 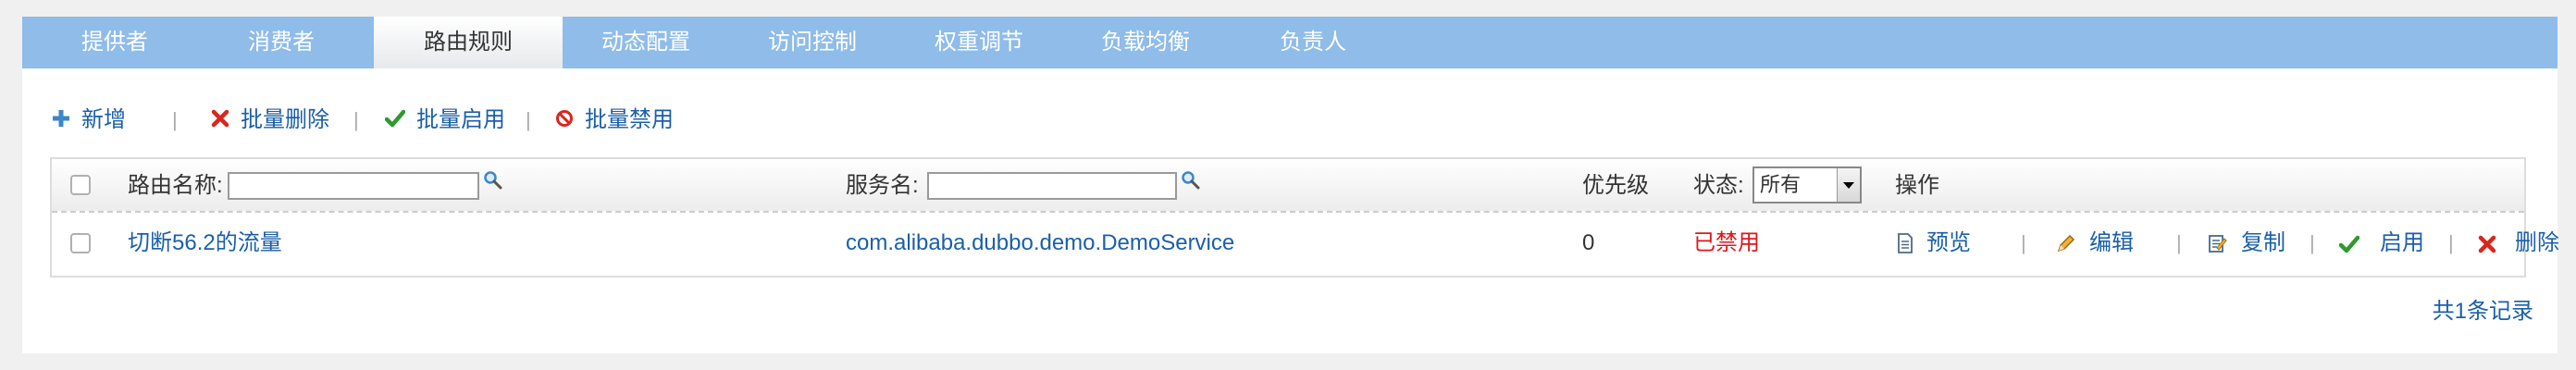 I want to click on batch-delete-label: 批量删除, so click(x=285, y=120).